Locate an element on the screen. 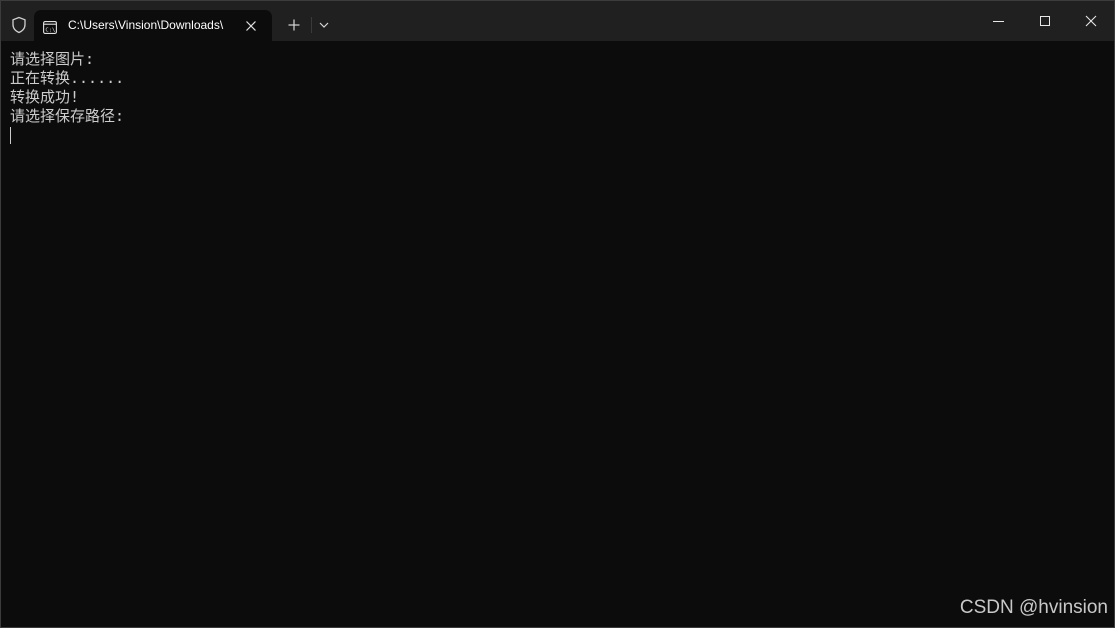 The height and width of the screenshot is (628, 1115). shield-icon is located at coordinates (19, 25).